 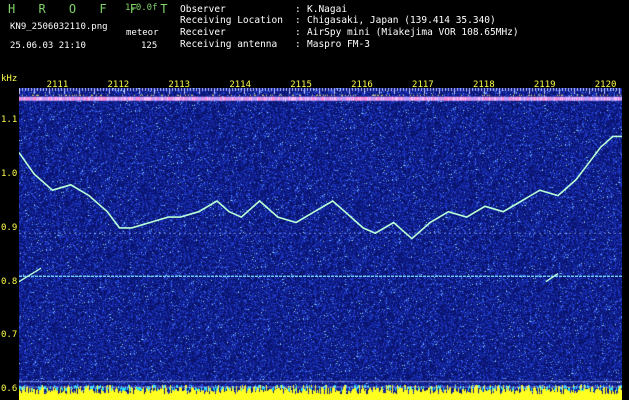 I want to click on y-tick-label: 0.6, so click(x=9, y=389).